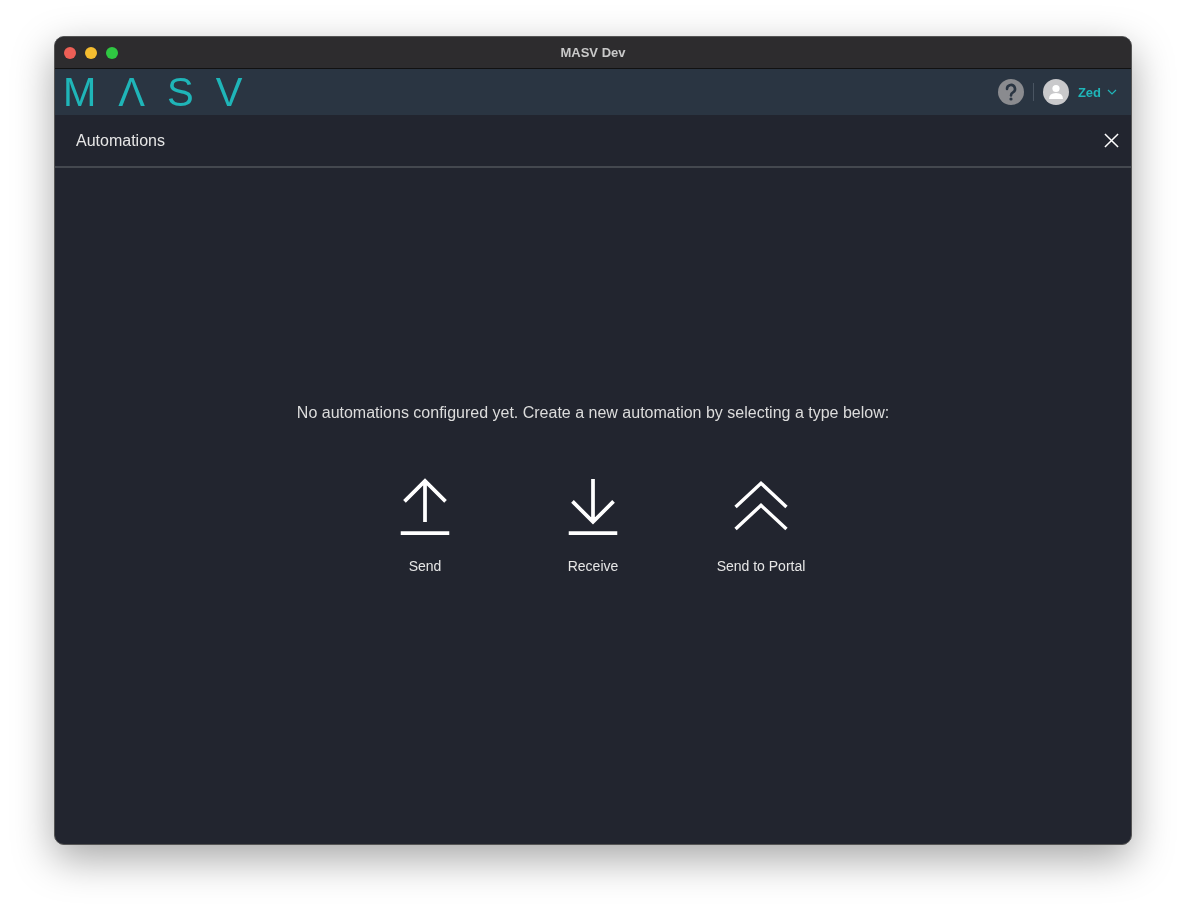  I want to click on automation-type-button: Send, so click(425, 525).